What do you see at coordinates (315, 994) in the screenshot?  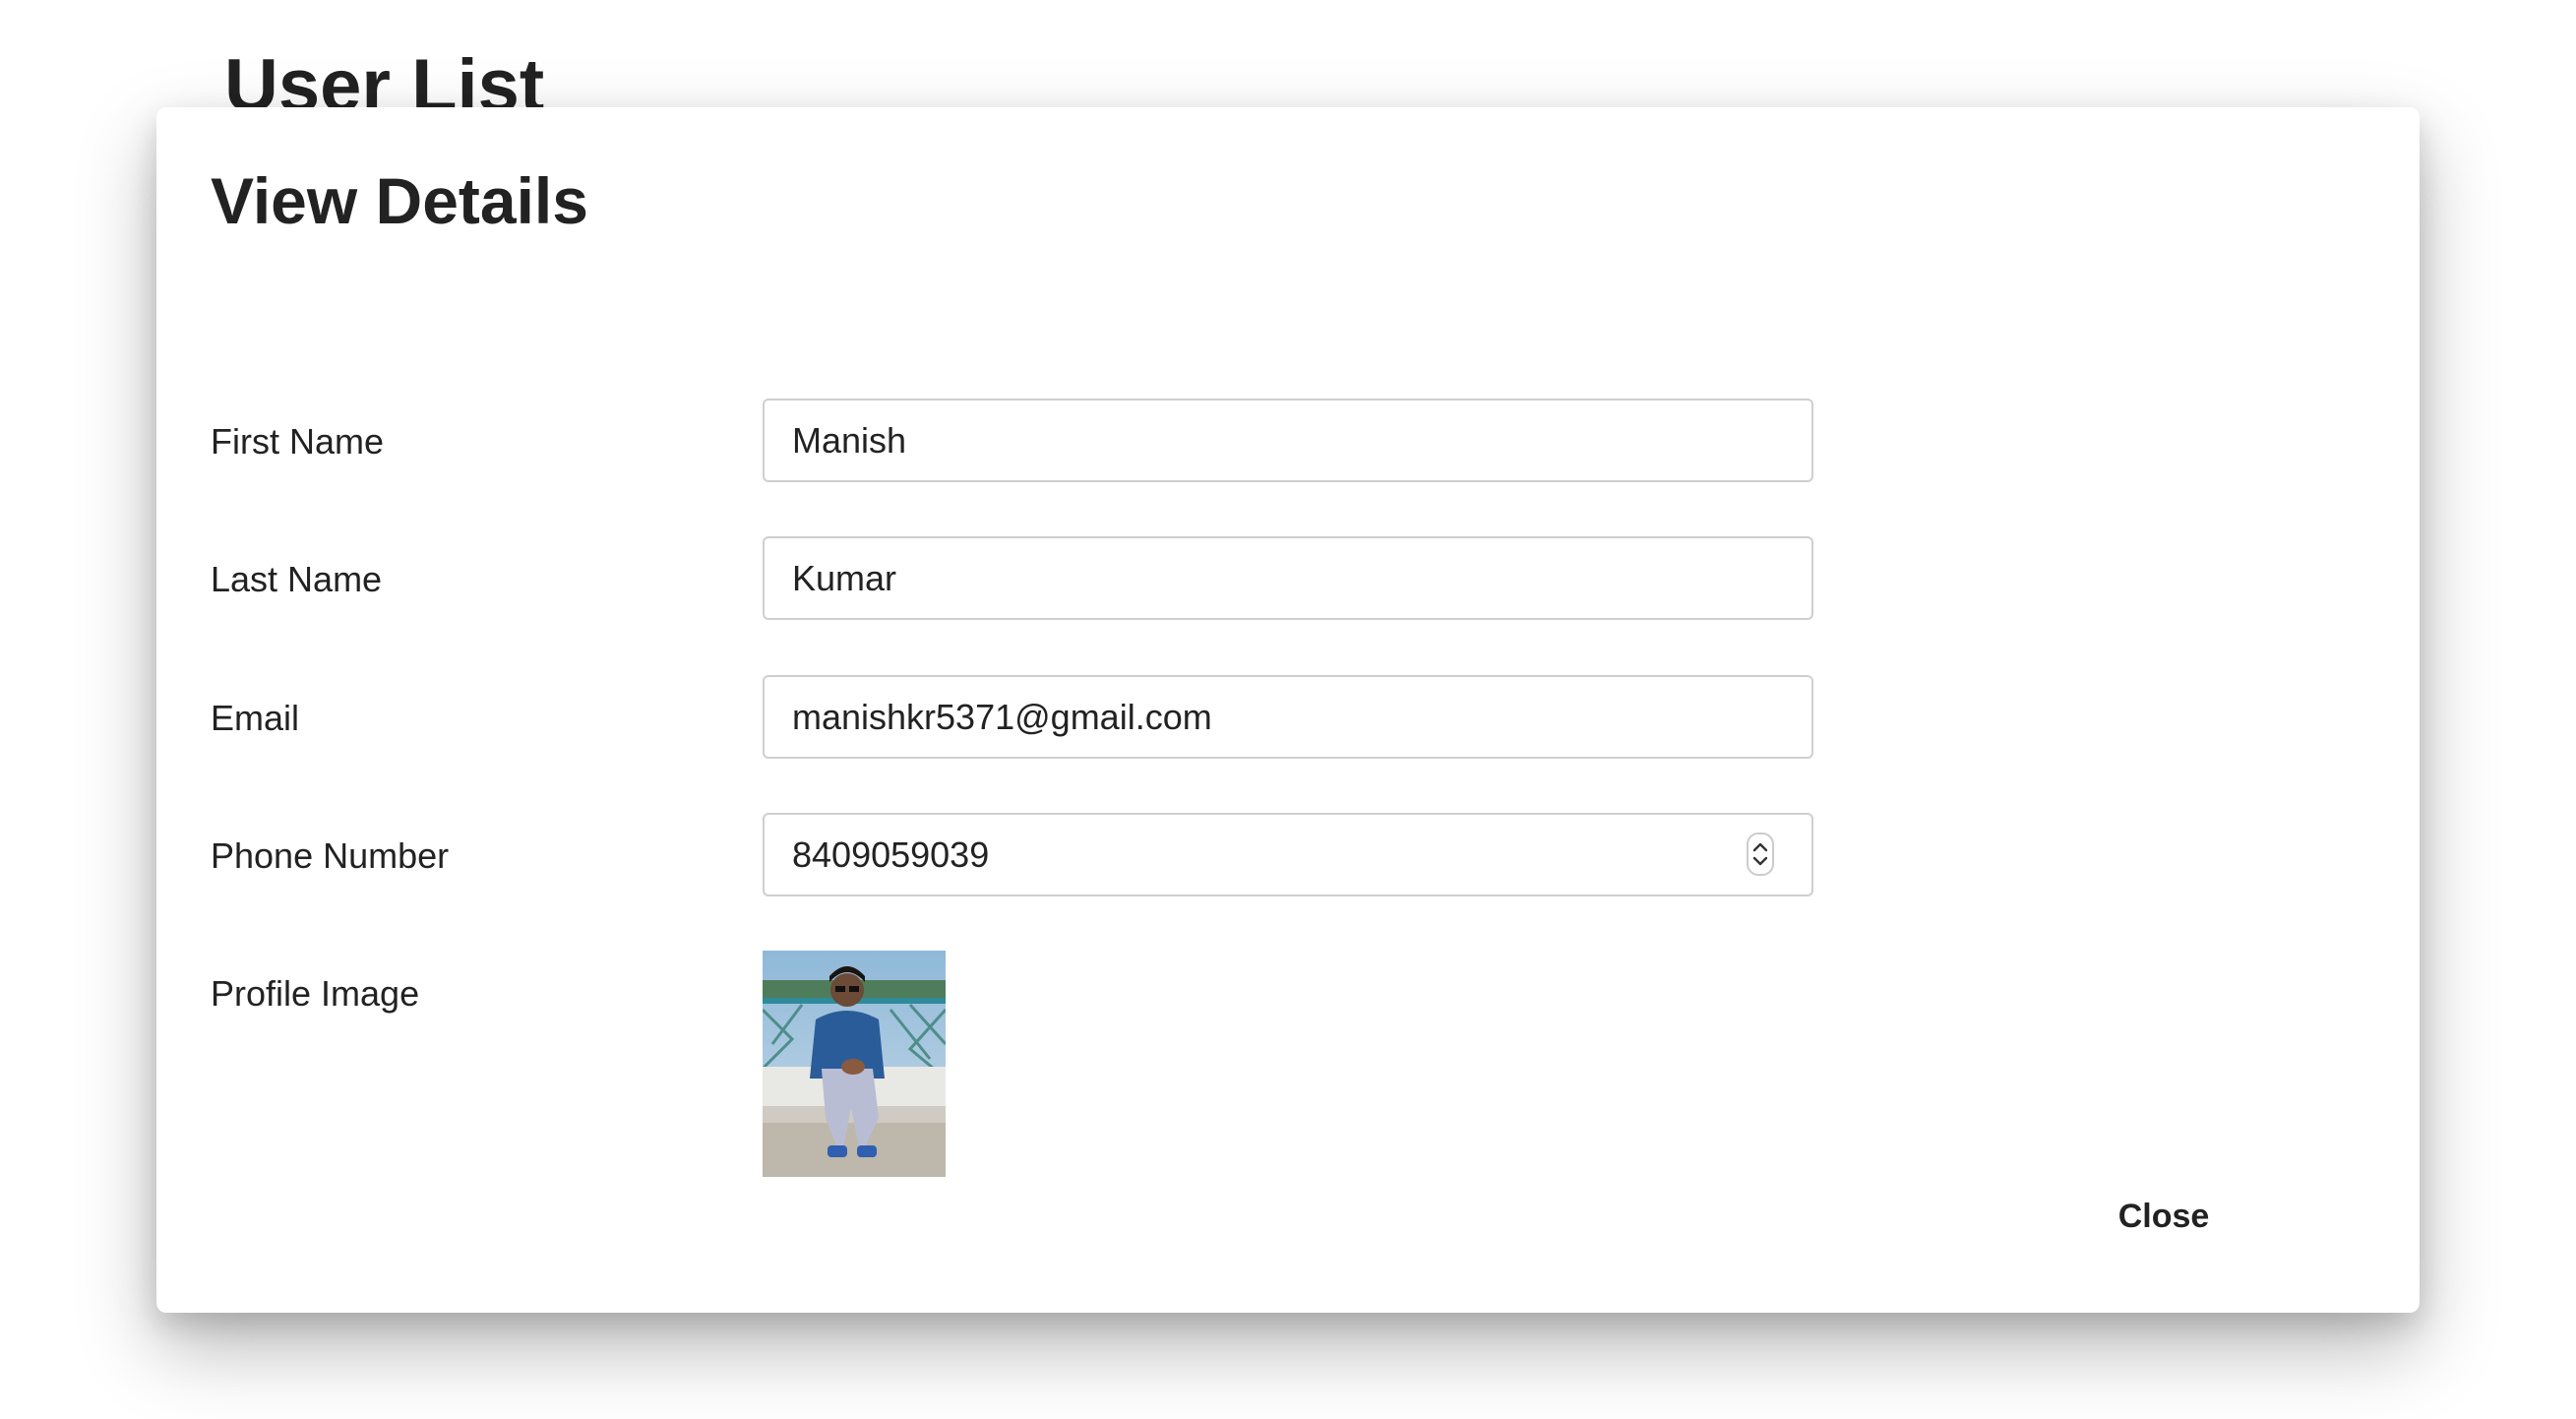 I see `profile-image-label: Profile Image` at bounding box center [315, 994].